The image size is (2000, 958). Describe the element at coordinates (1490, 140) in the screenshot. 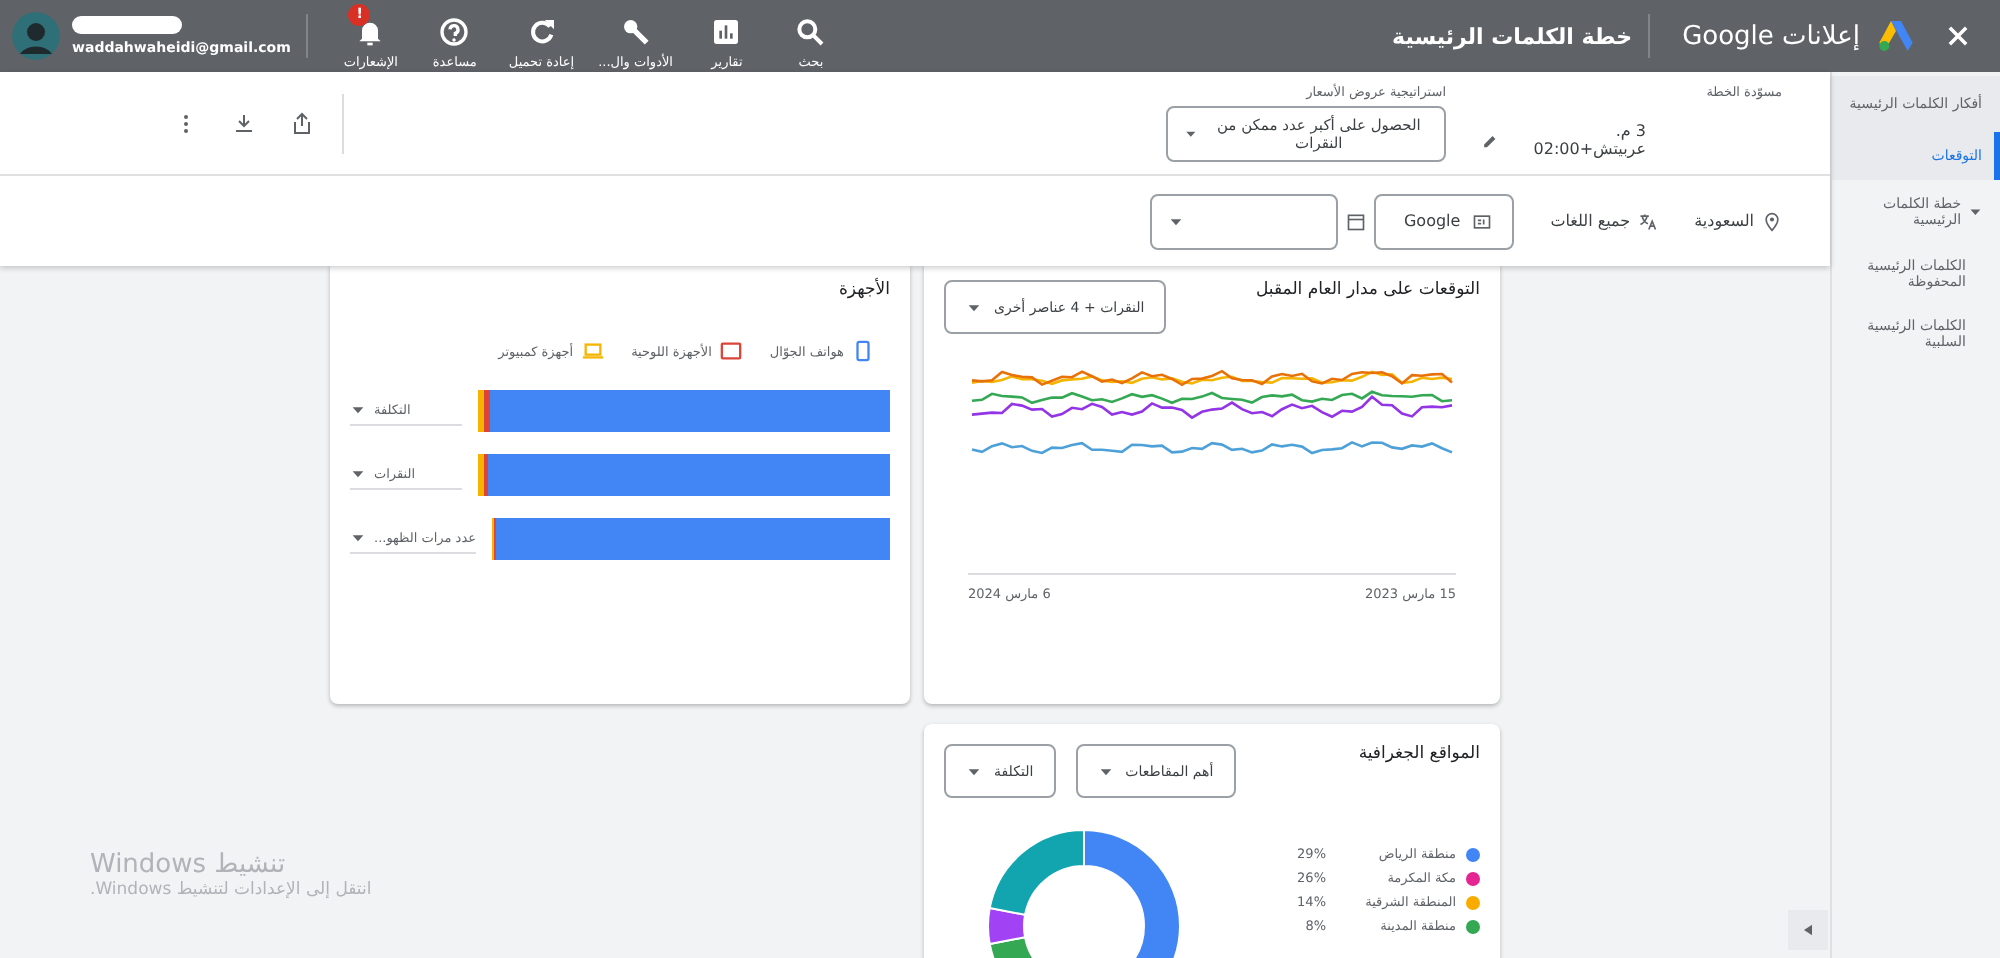

I see `pencil-icon` at that location.